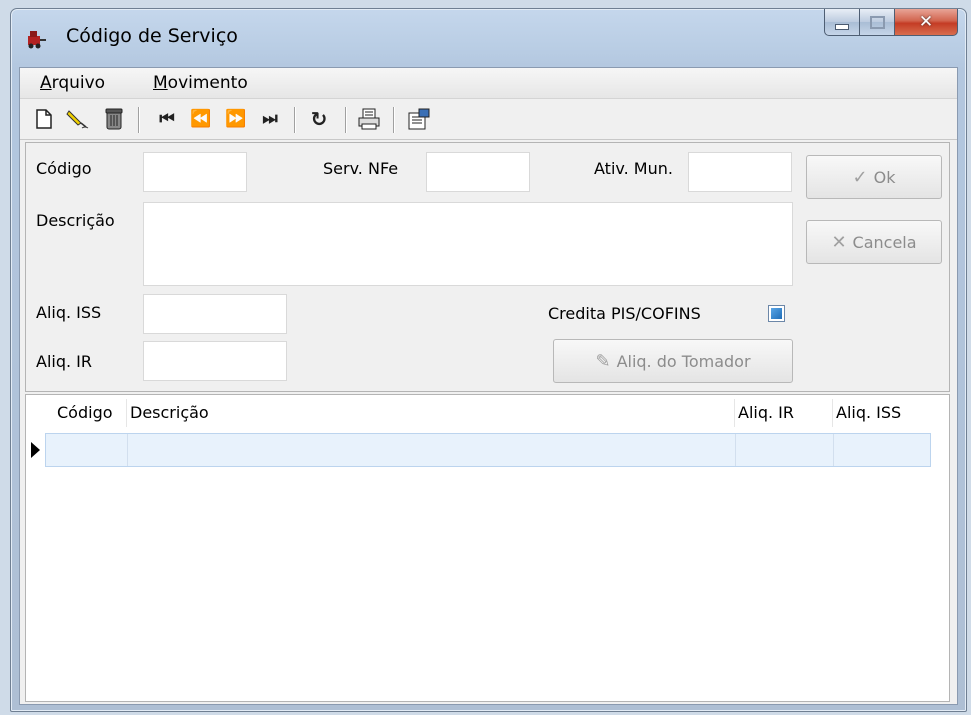  What do you see at coordinates (75, 220) in the screenshot?
I see `descricao-label: Descrição` at bounding box center [75, 220].